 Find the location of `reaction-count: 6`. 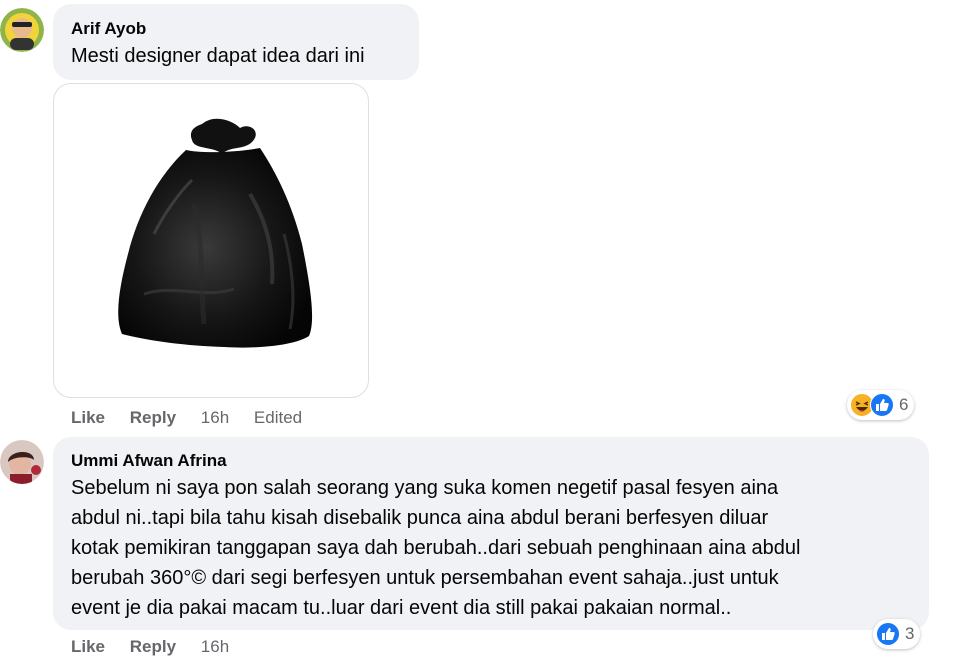

reaction-count: 6 is located at coordinates (904, 404).